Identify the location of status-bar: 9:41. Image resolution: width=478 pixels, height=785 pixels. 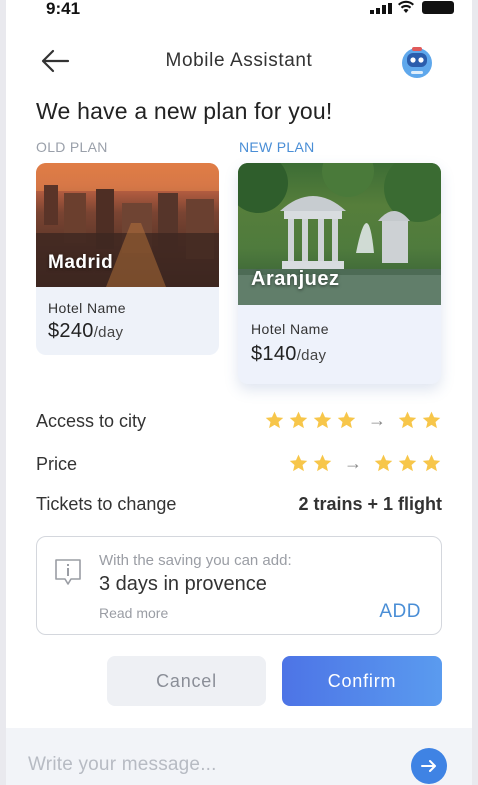
(239, 11).